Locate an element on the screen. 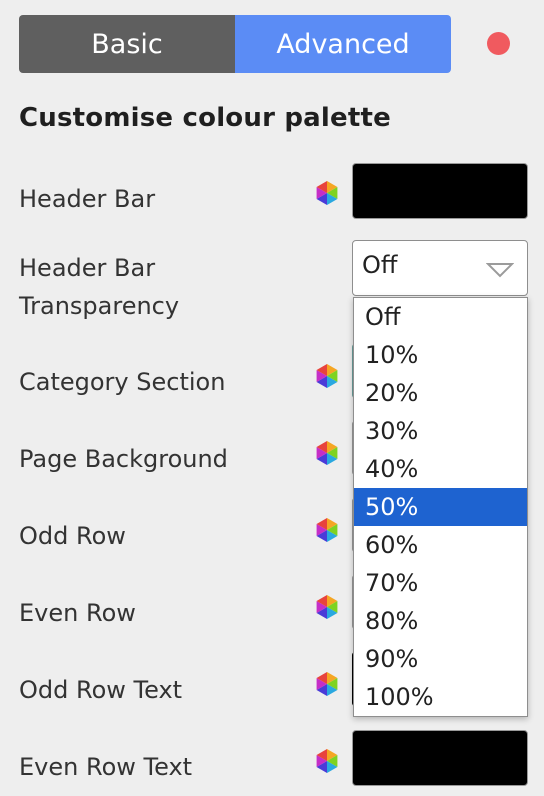  category-section-label: Category Section is located at coordinates (122, 382).